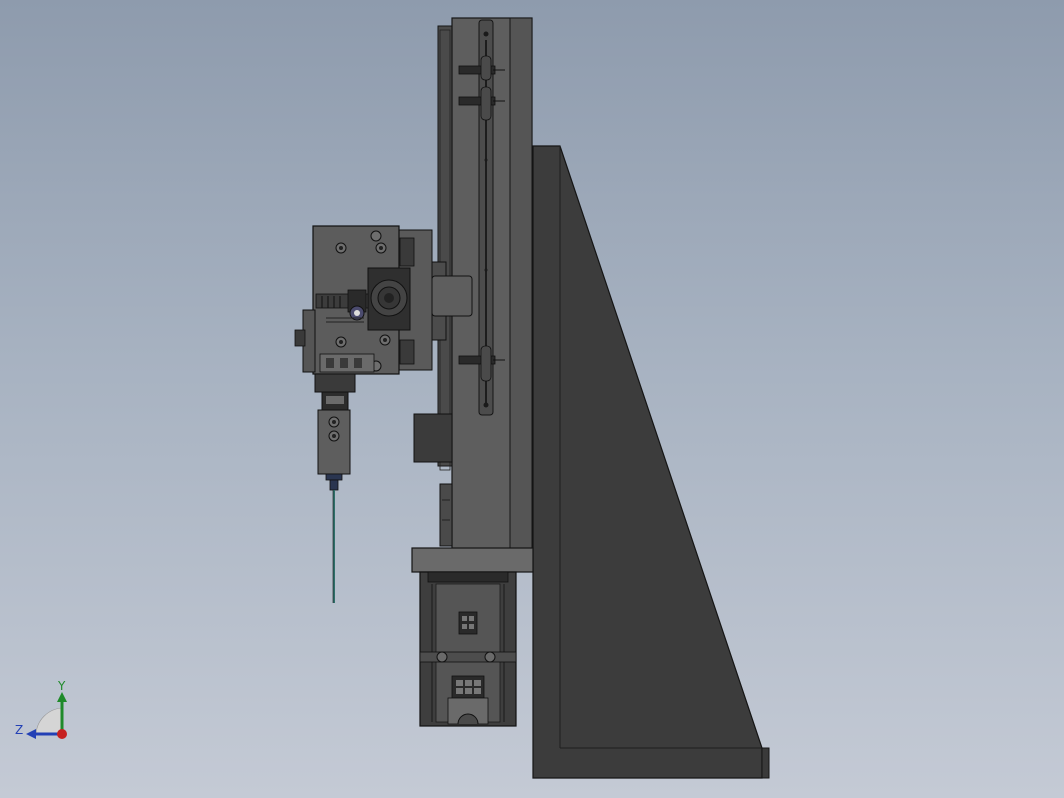 This screenshot has height=798, width=1064. Describe the element at coordinates (49, 721) in the screenshot. I see `triad-plane-indicator` at that location.